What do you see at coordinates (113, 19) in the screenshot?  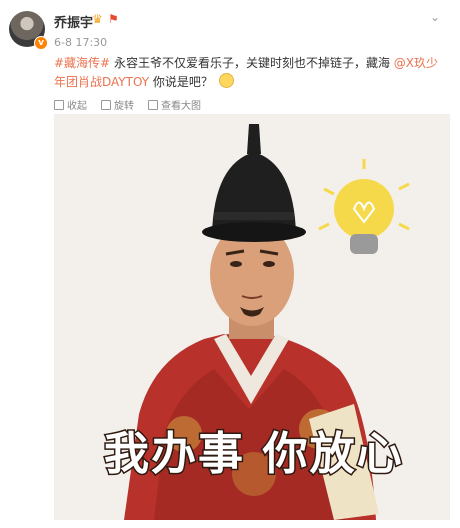 I see `flag-icon: ⚑` at bounding box center [113, 19].